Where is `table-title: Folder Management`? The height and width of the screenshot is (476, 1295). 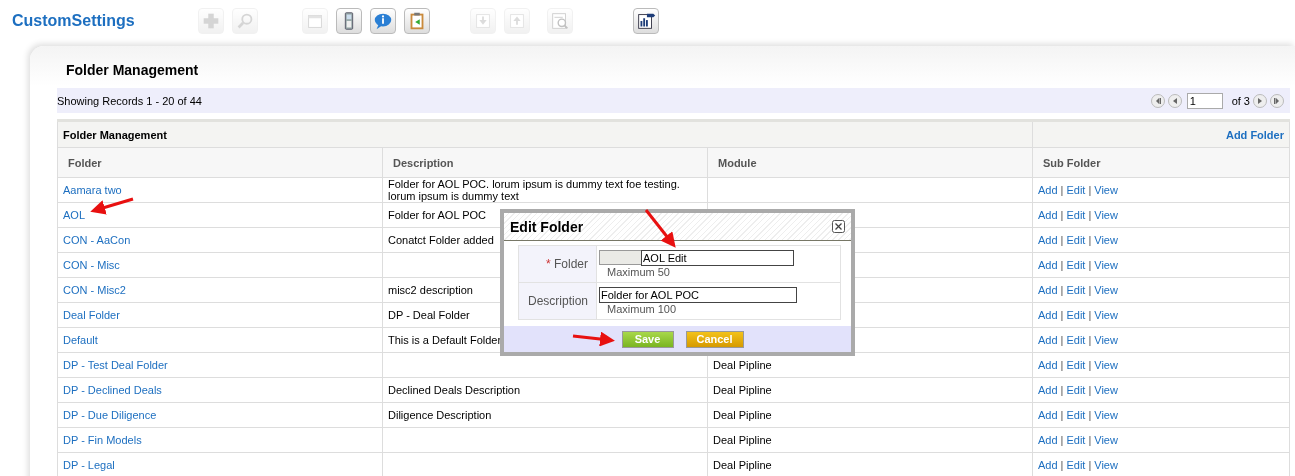
table-title: Folder Management is located at coordinates (115, 134).